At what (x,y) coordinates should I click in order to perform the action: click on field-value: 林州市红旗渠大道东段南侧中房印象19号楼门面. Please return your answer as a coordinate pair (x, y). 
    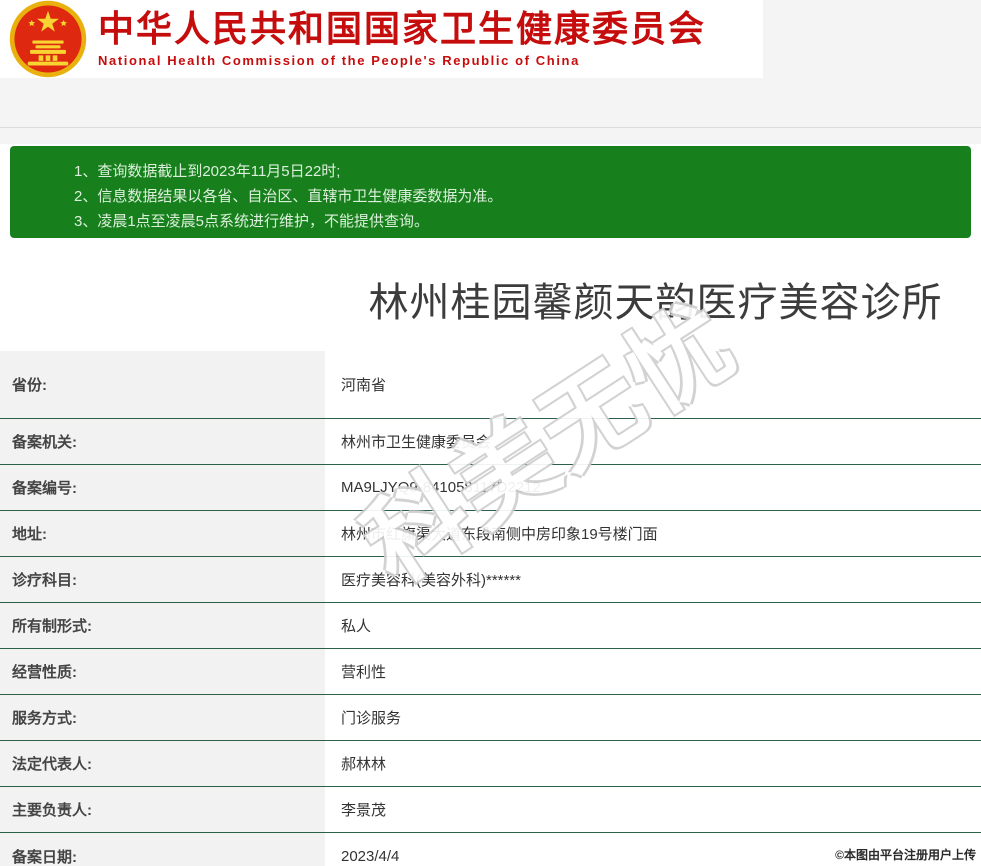
    Looking at the image, I should click on (653, 533).